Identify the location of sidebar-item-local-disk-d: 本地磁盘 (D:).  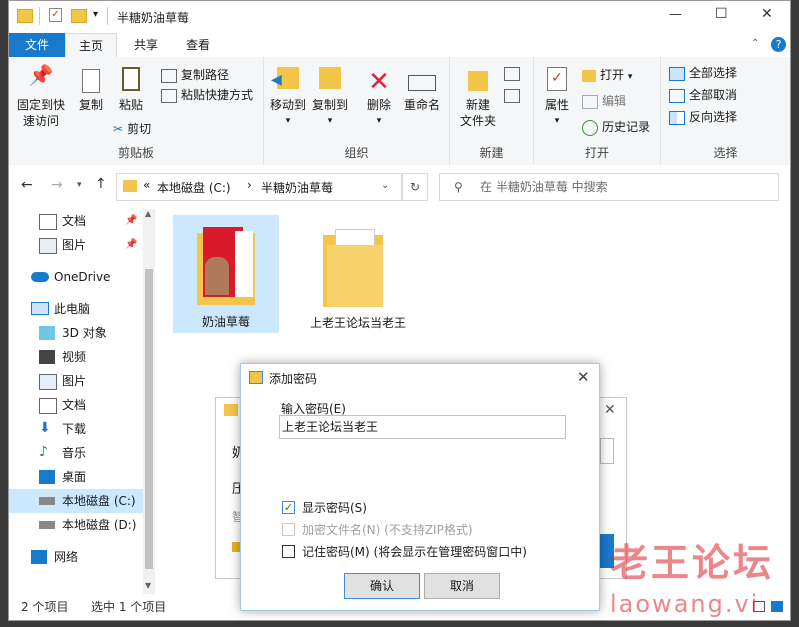
(76, 525).